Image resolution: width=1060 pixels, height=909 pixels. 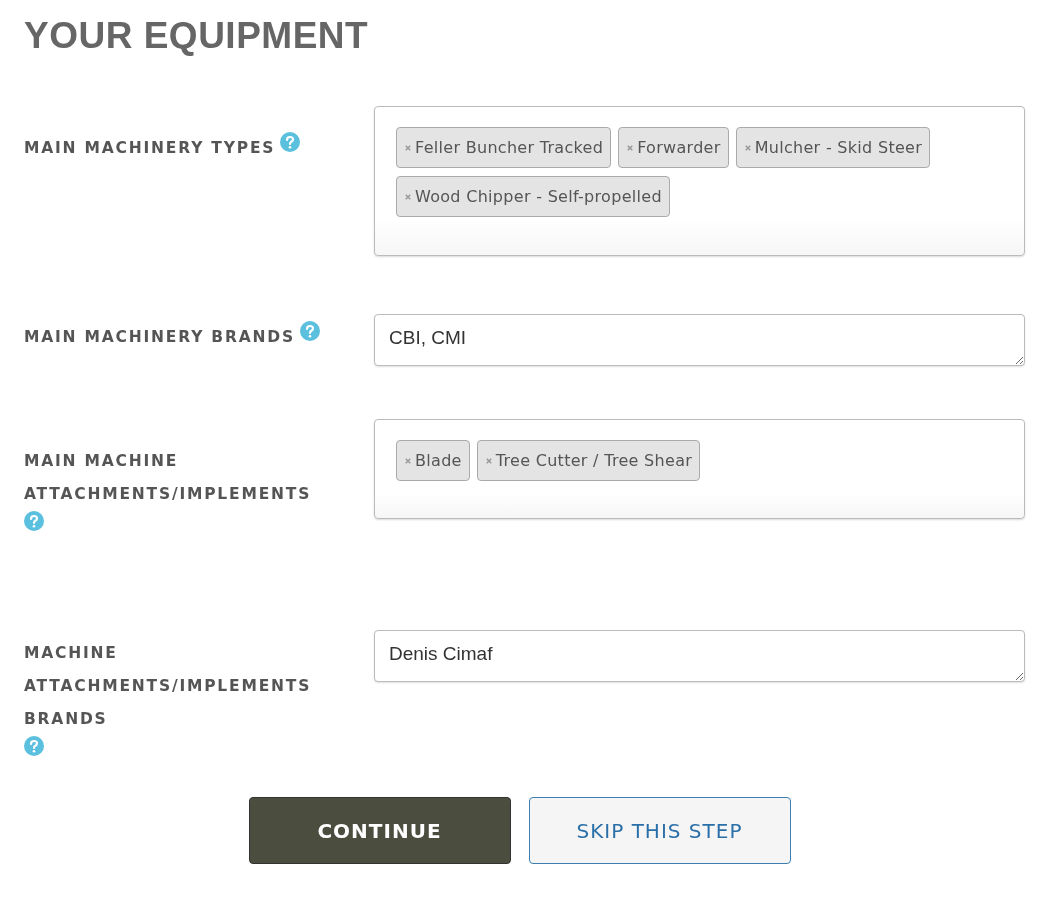 I want to click on field-label: MAIN MACHINE ATTACHMENTS/IMPLEMENTS, so click(x=168, y=478).